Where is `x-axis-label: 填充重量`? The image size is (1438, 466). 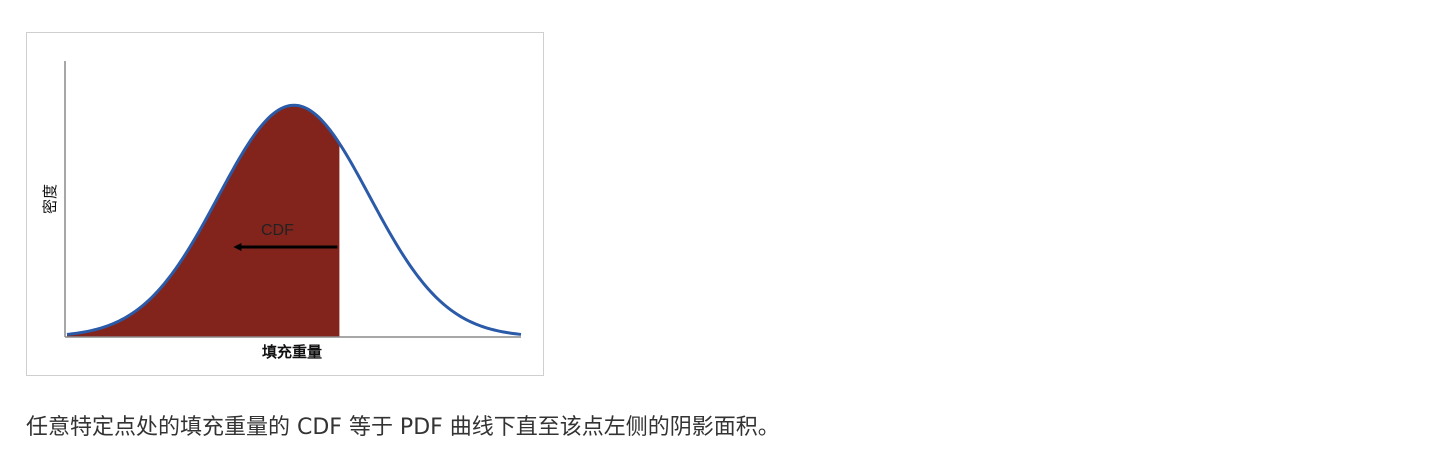 x-axis-label: 填充重量 is located at coordinates (292, 352).